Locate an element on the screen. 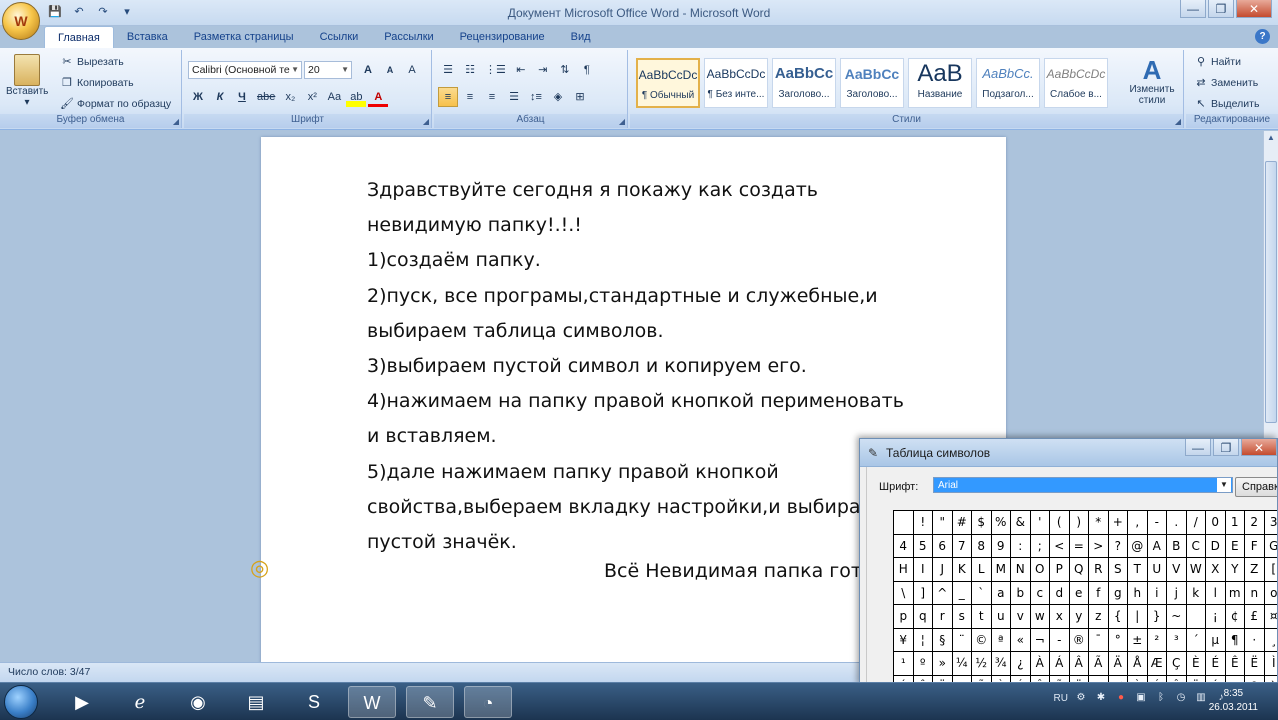 The height and width of the screenshot is (720, 1278). character-cell: Â is located at coordinates (1079, 664).